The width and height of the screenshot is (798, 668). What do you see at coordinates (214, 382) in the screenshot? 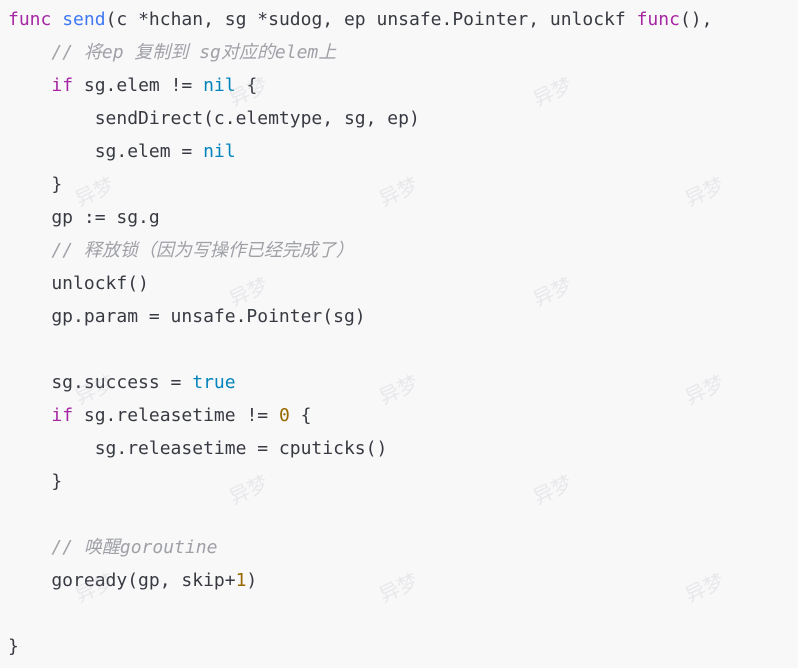
I see `code-constant: true` at bounding box center [214, 382].